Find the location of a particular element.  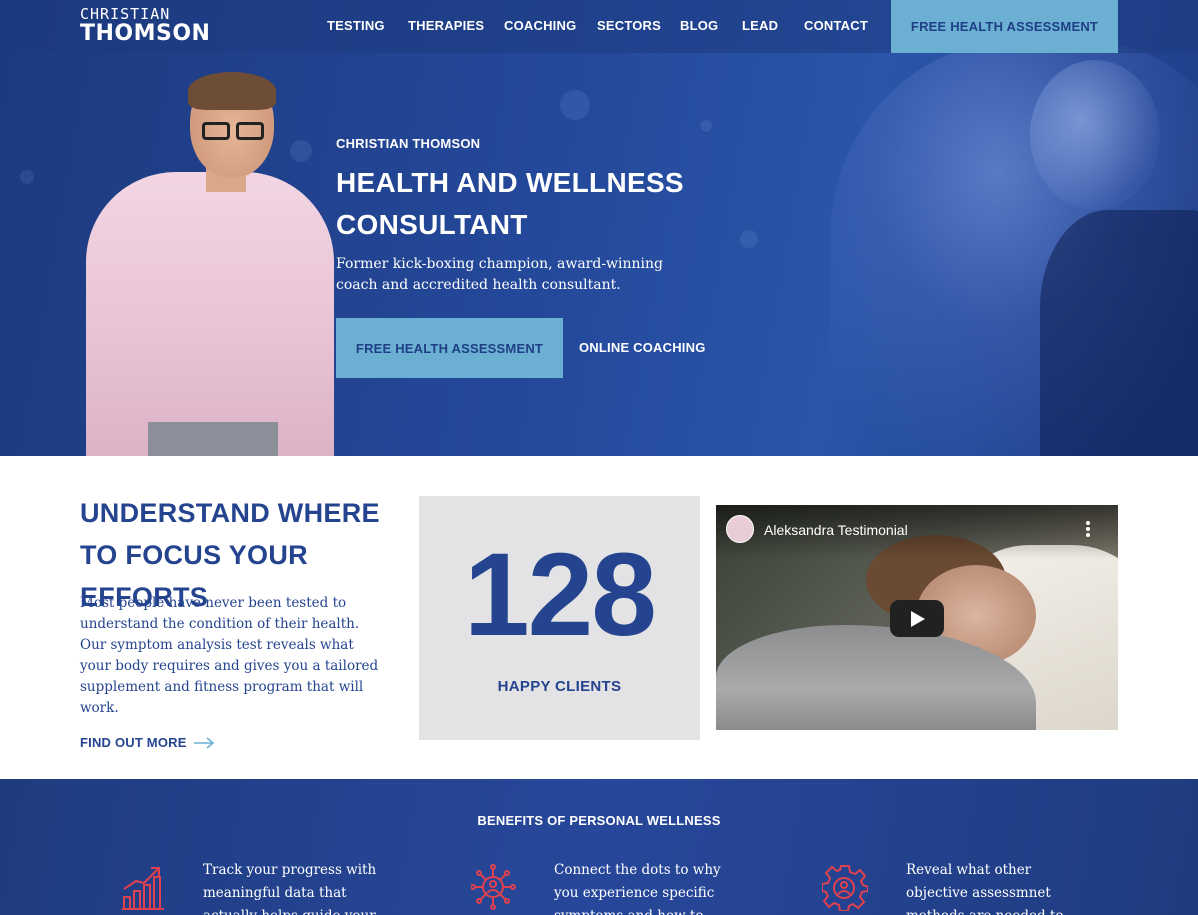

nav-item-sectors: SECTORS is located at coordinates (629, 25).